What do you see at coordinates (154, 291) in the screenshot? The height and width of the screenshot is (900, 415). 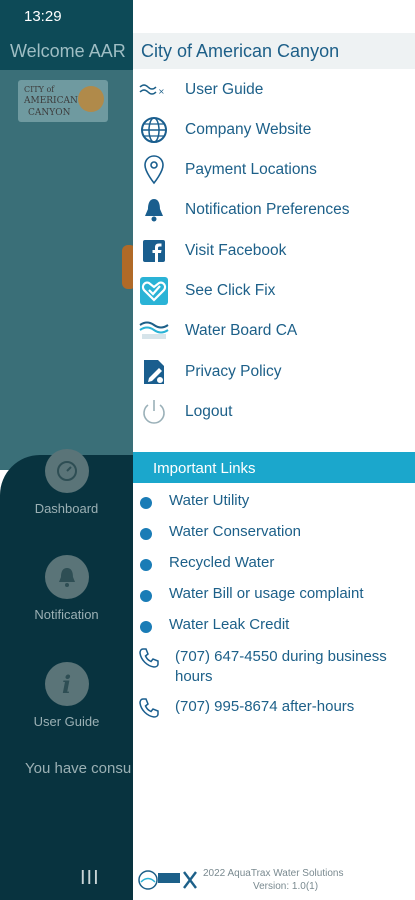 I see `seeclickfix-icon` at bounding box center [154, 291].